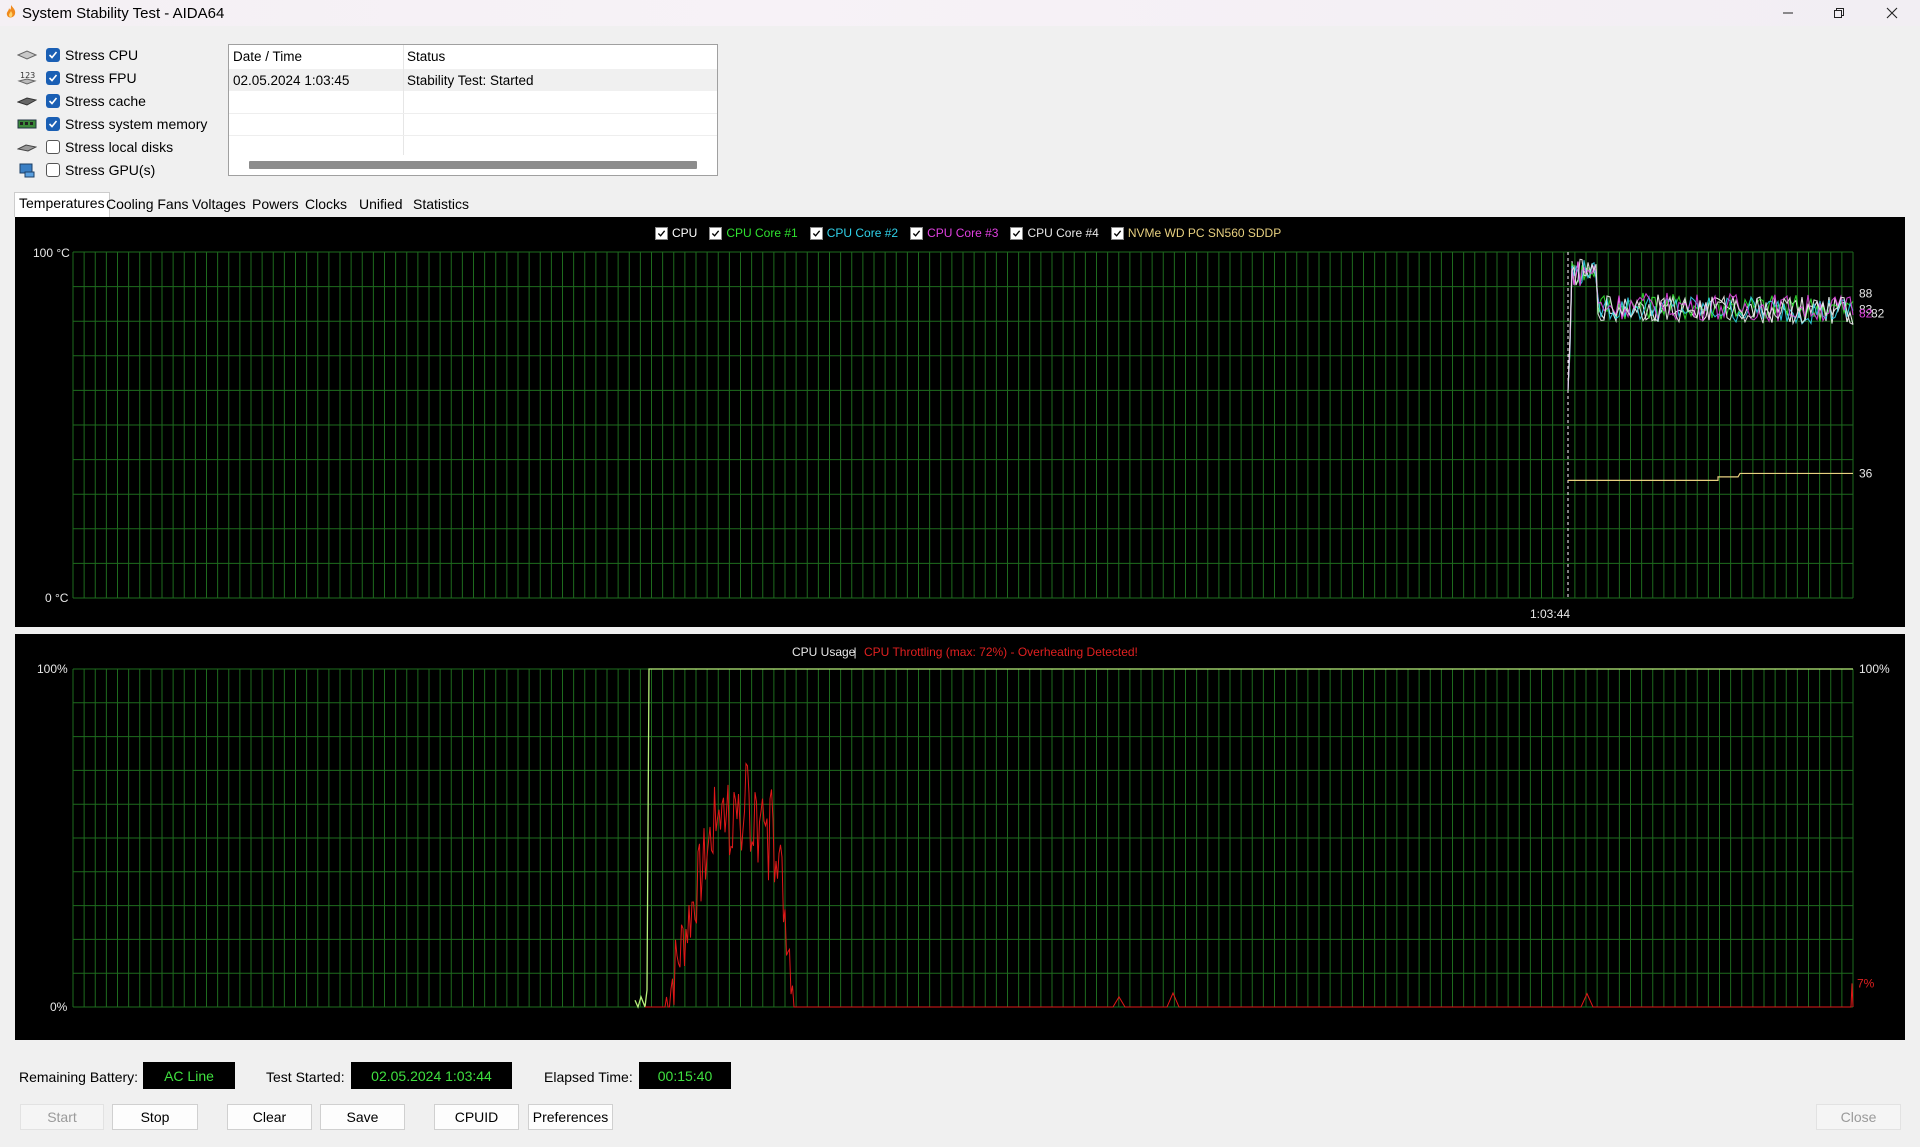  I want to click on preferences-button: Preferences, so click(570, 1117).